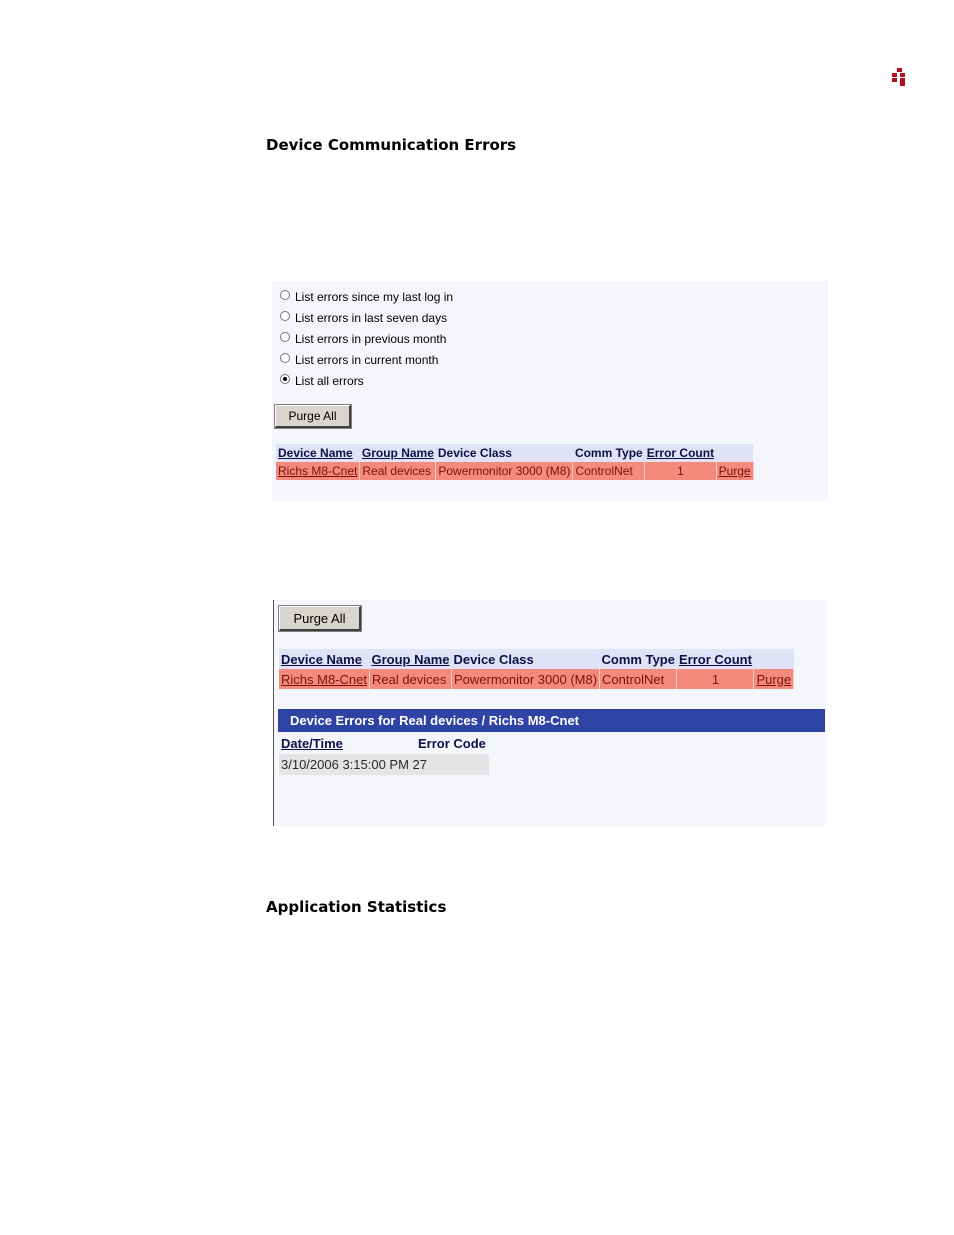 Image resolution: width=954 pixels, height=1235 pixels. What do you see at coordinates (371, 318) in the screenshot?
I see `radio-label: List errors in last seven days` at bounding box center [371, 318].